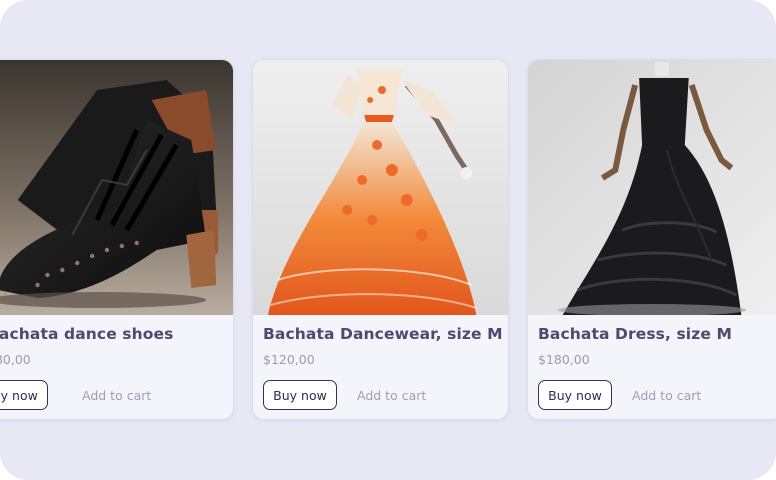  What do you see at coordinates (87, 334) in the screenshot?
I see `product-title: Bachata dance shoes` at bounding box center [87, 334].